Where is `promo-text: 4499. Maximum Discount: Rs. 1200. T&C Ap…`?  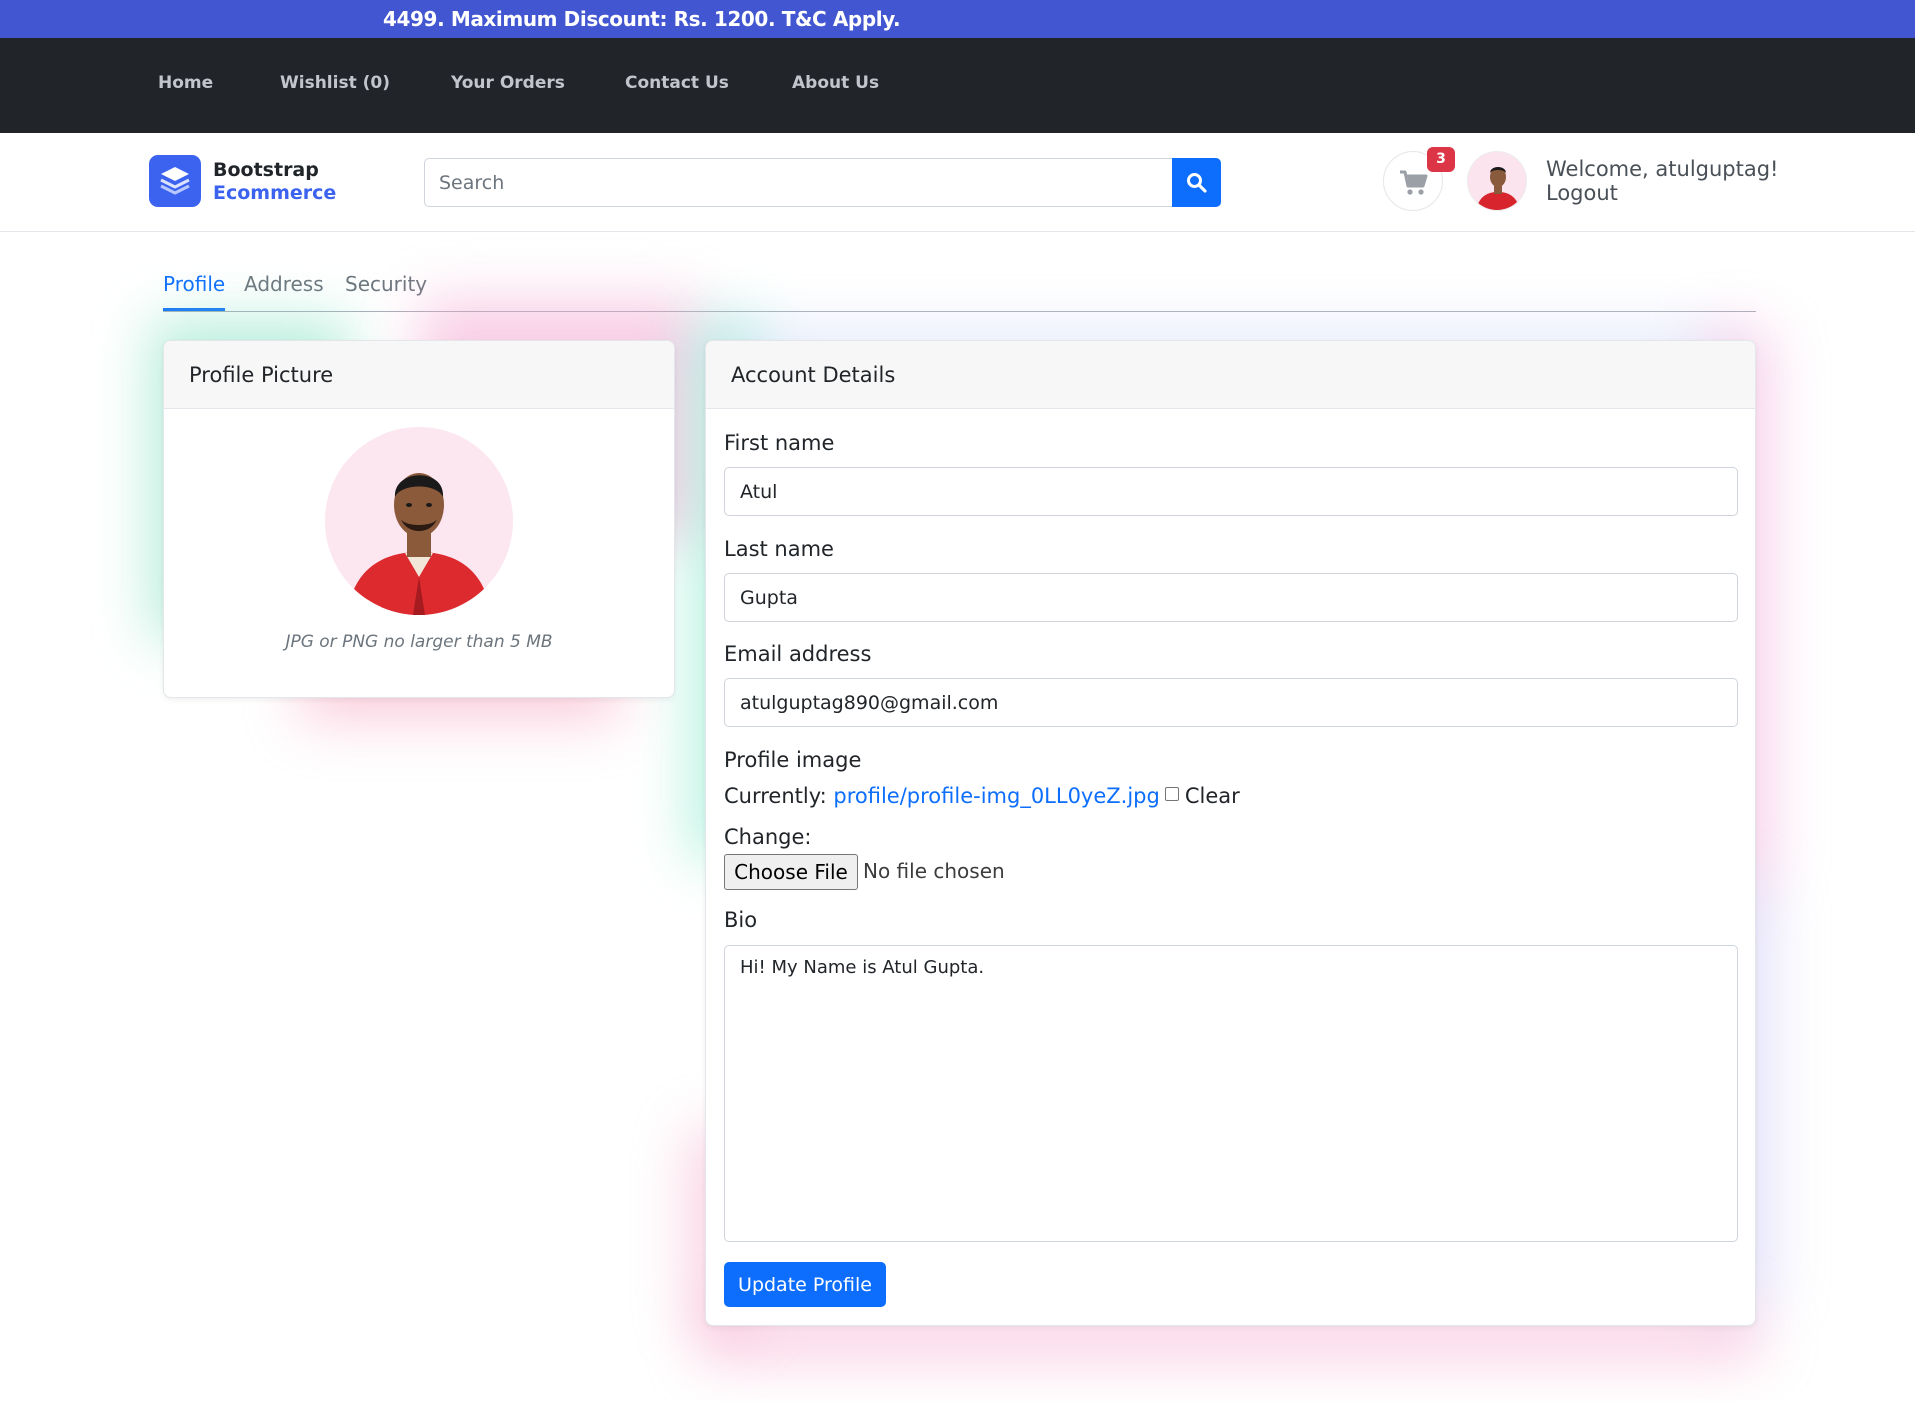 promo-text: 4499. Maximum Discount: Rs. 1200. T&C Ap… is located at coordinates (642, 19).